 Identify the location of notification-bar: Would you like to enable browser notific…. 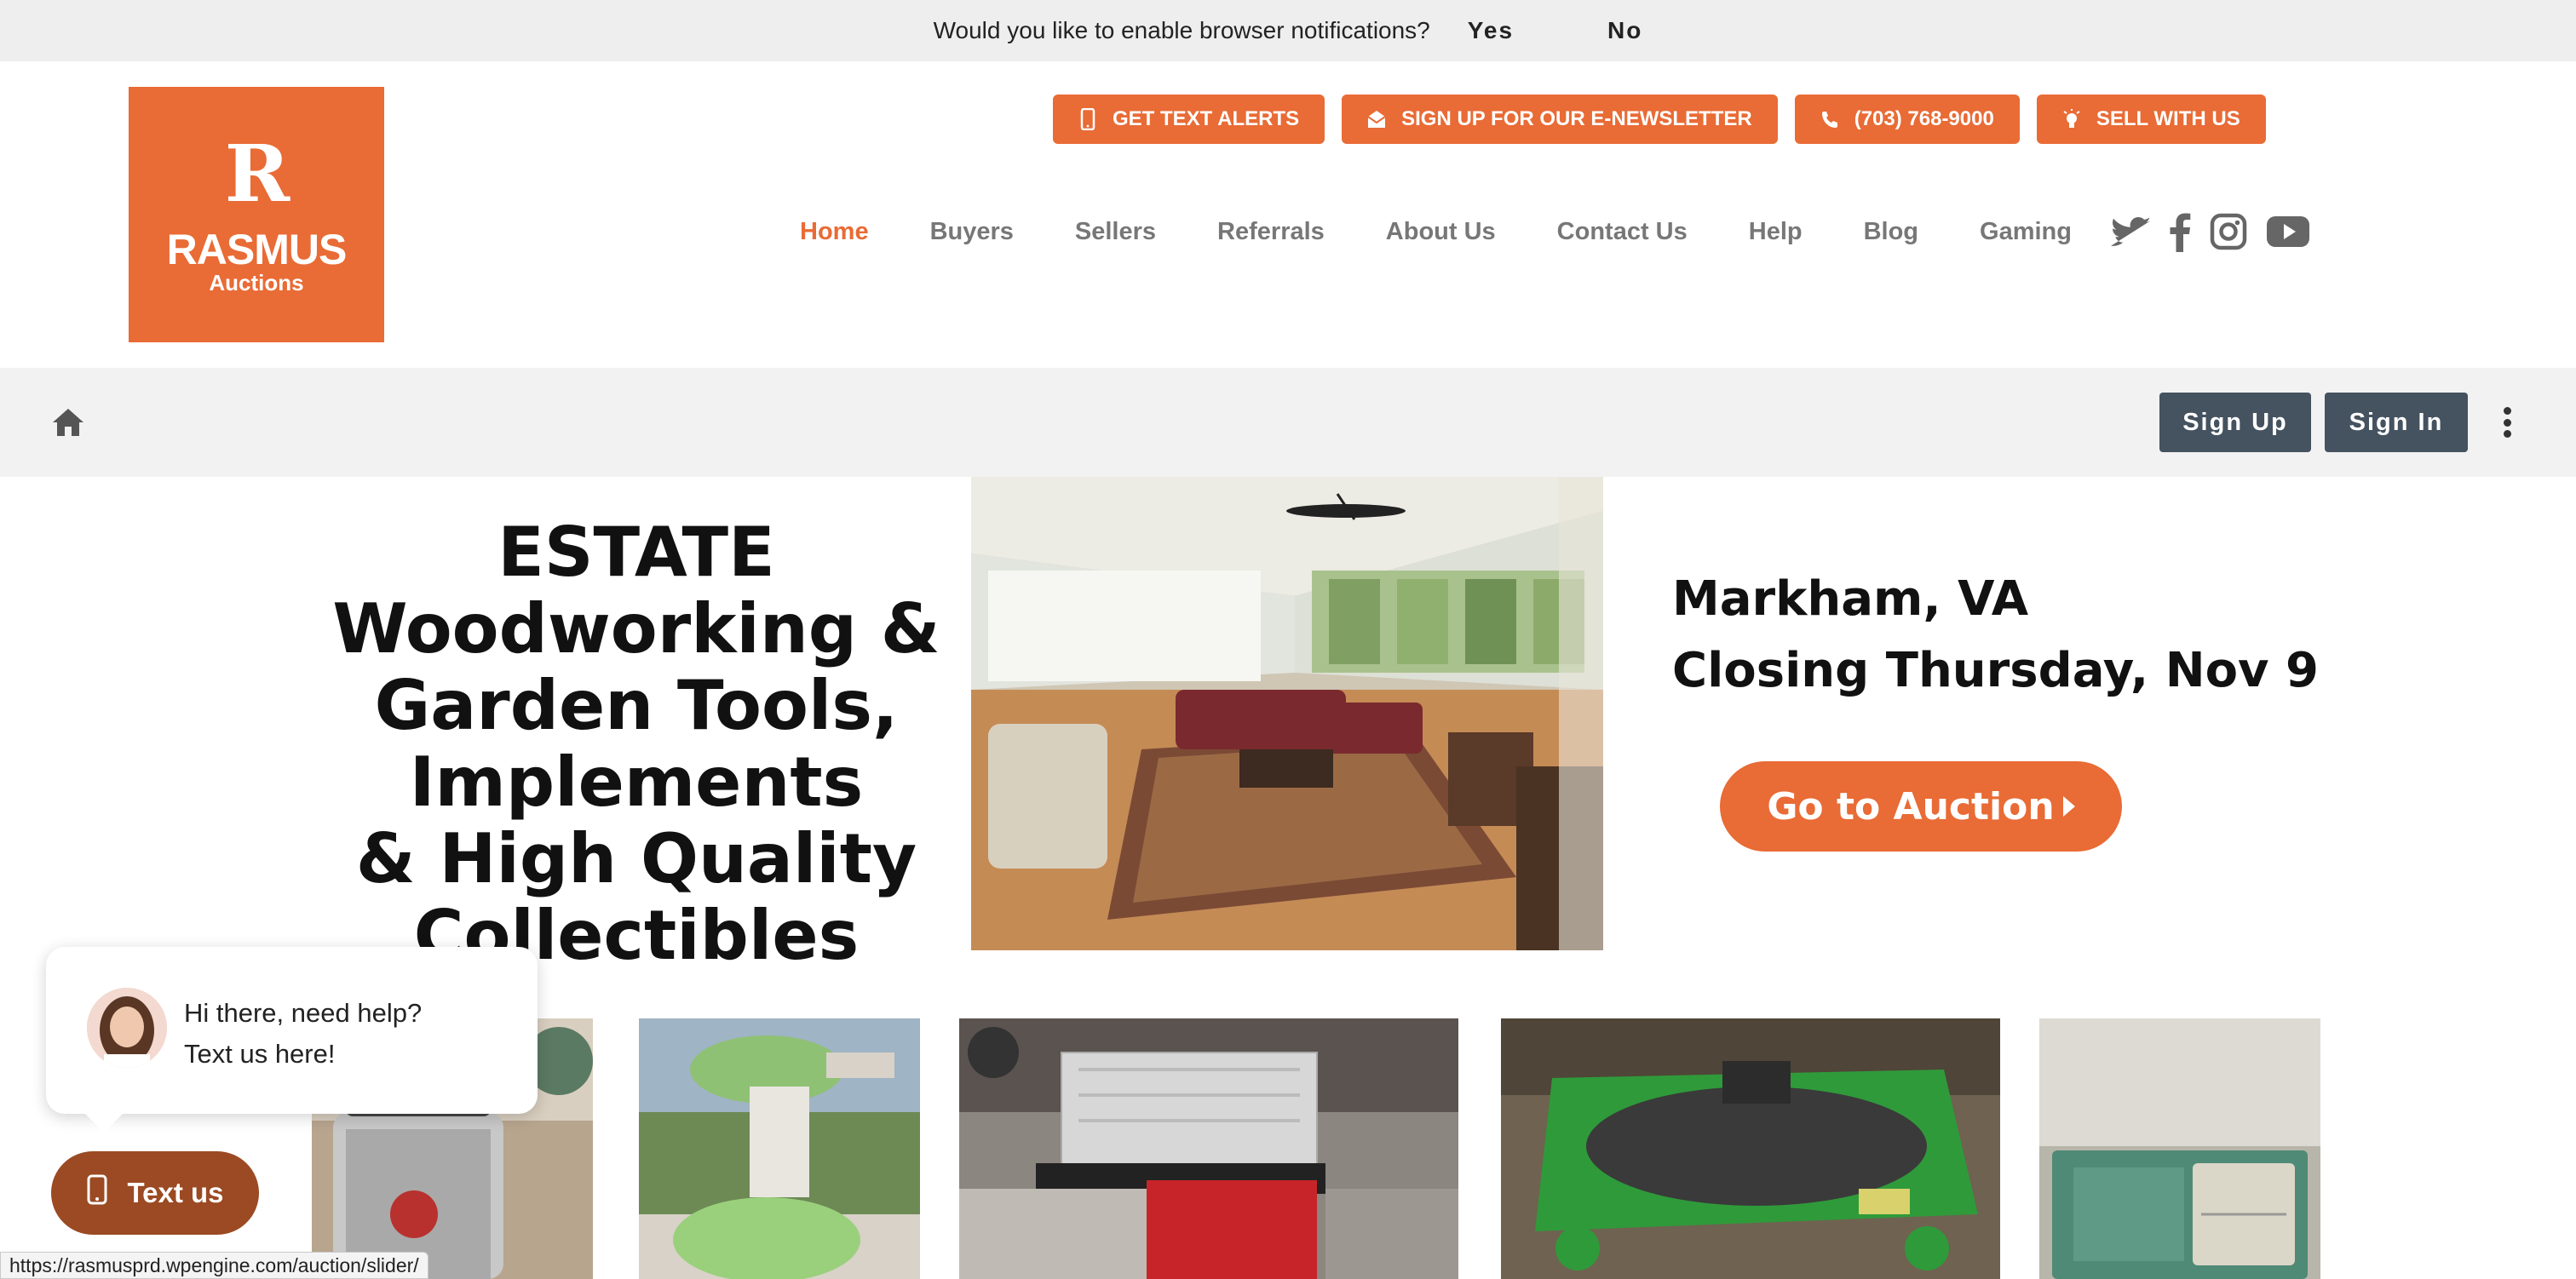
(1288, 30).